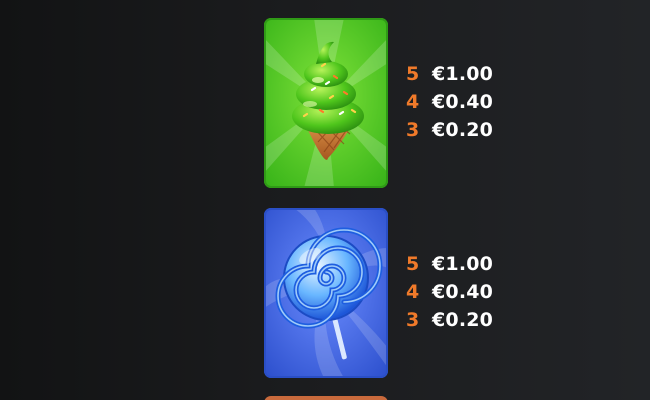 The width and height of the screenshot is (650, 400). I want to click on green-ice-cream-cone-icon, so click(326, 103).